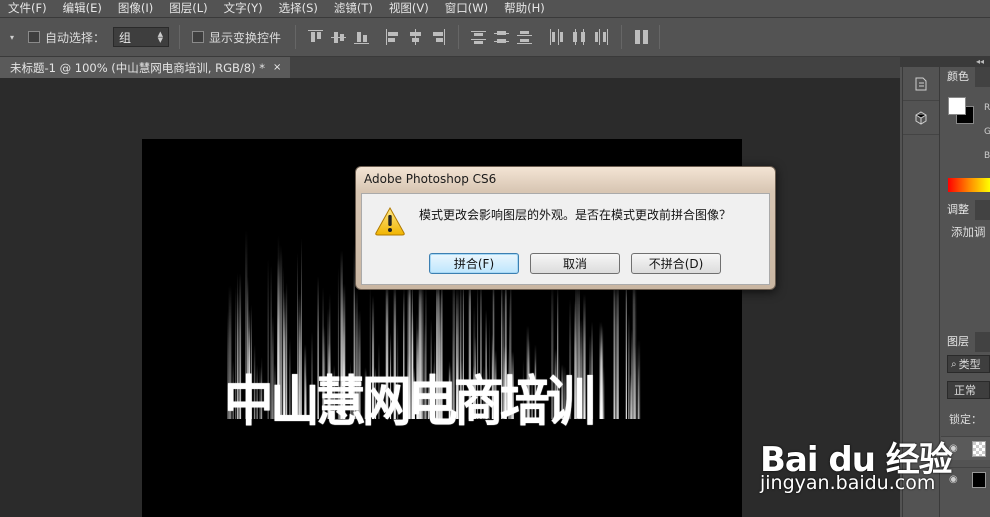 The width and height of the screenshot is (990, 517). I want to click on auto-select-checkbox, so click(34, 37).